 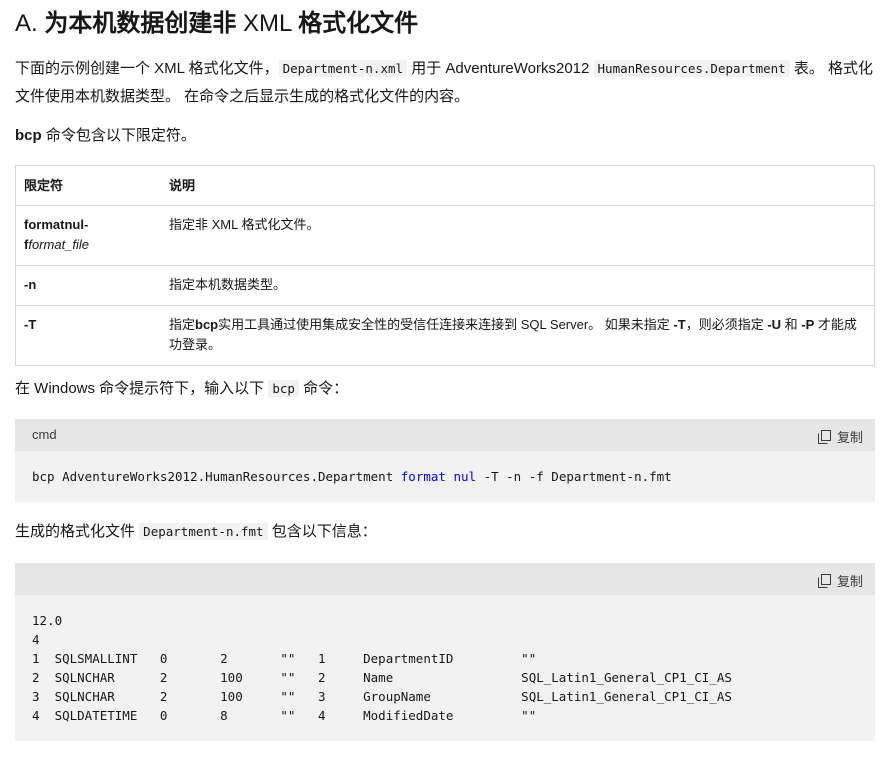 I want to click on qualifier-cell: -n, so click(x=88, y=285).